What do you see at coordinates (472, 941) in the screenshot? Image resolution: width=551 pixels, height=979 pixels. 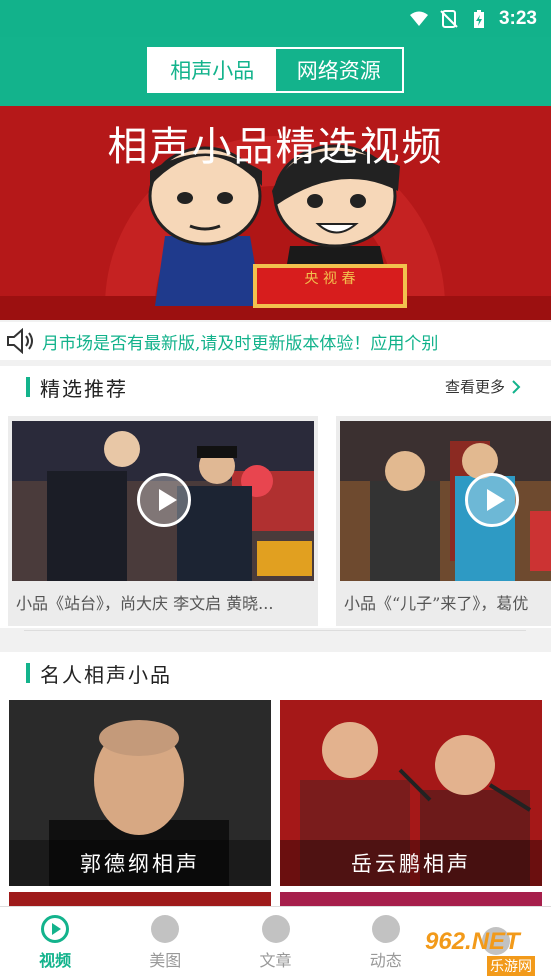 I see `watermark-brand: 962.NET` at bounding box center [472, 941].